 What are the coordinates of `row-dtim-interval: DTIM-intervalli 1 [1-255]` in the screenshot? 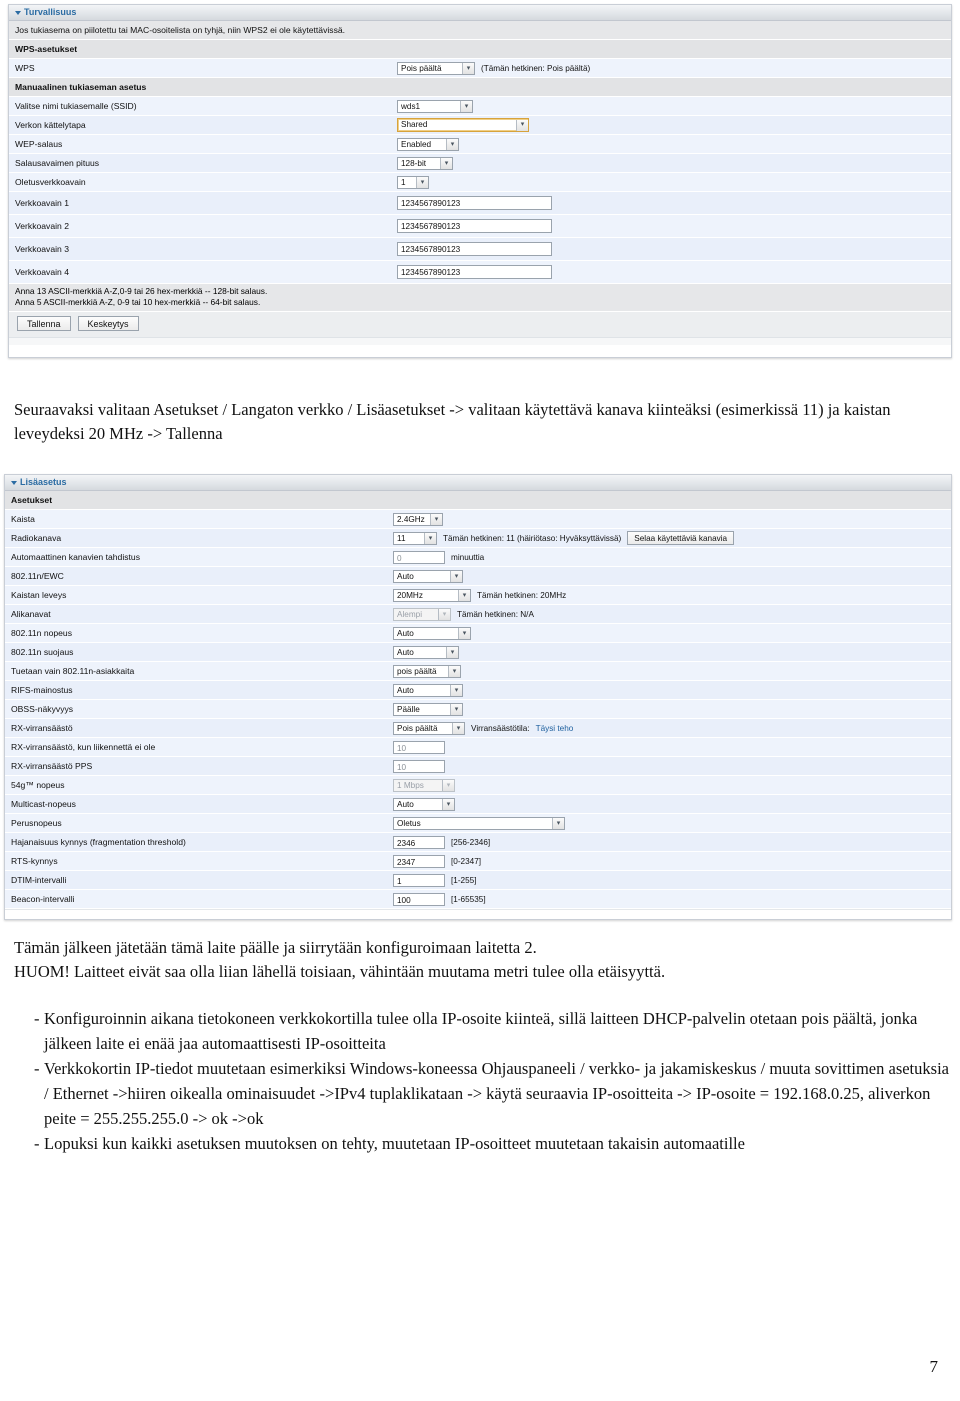 It's located at (478, 880).